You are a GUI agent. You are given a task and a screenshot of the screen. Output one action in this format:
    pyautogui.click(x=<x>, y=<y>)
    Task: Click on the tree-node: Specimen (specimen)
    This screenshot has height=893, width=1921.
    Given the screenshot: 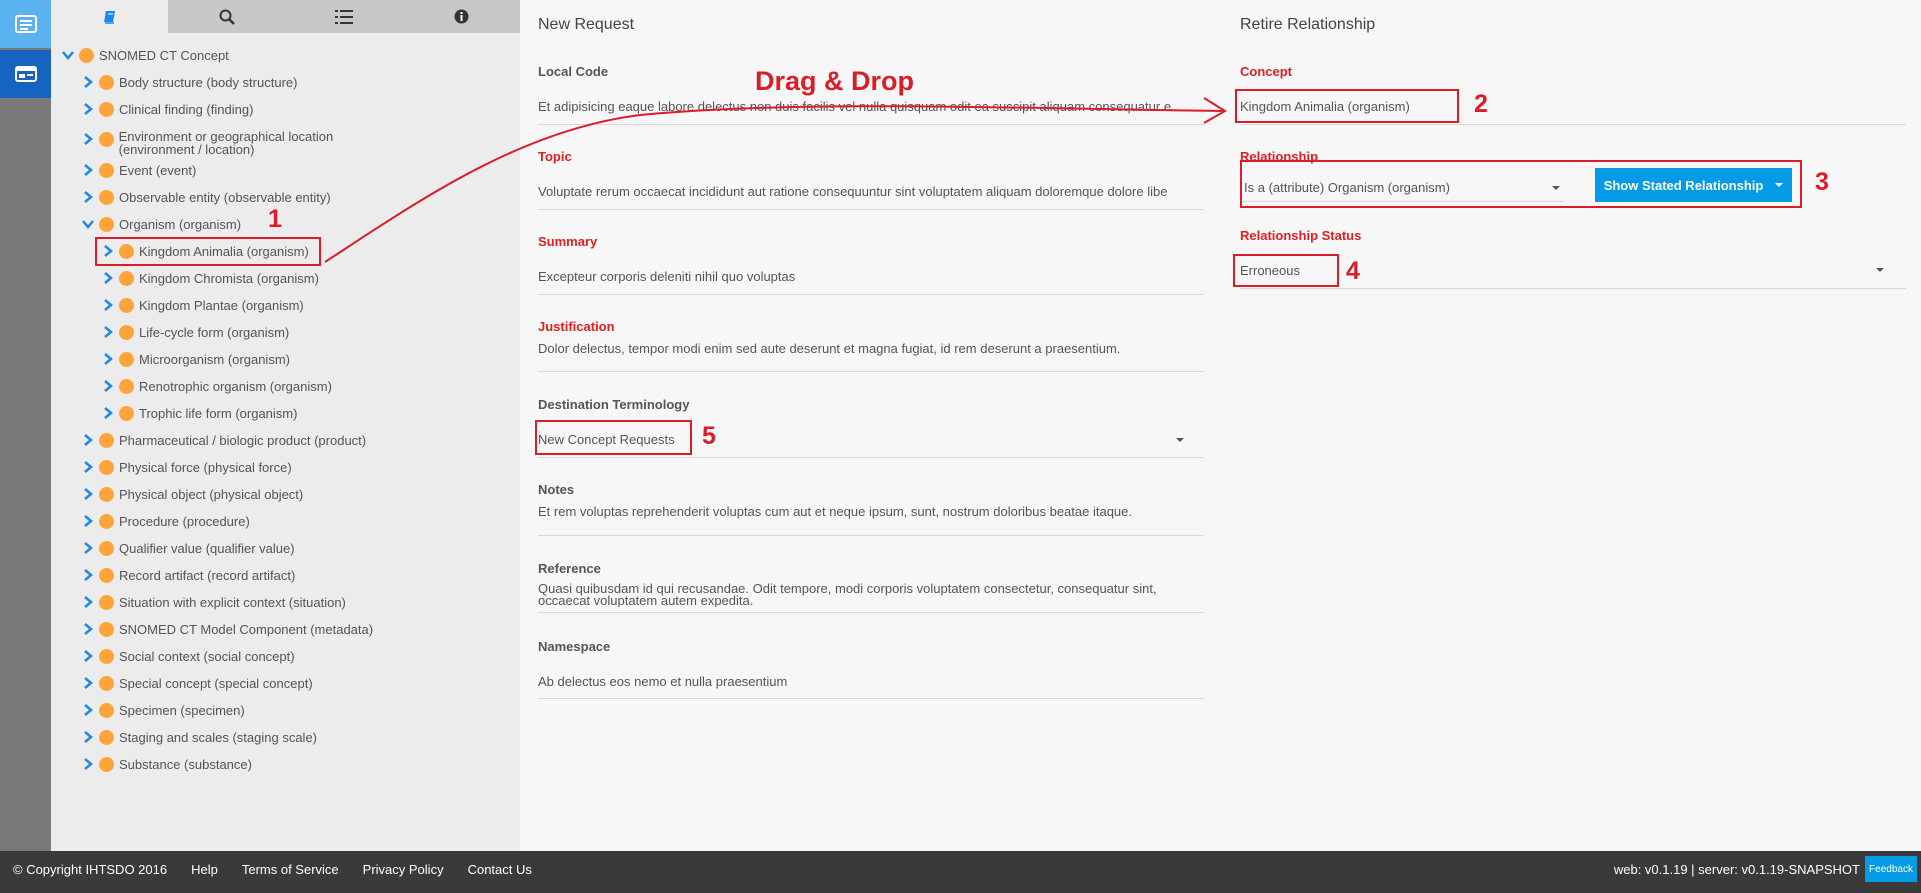 What is the action you would take?
    pyautogui.click(x=163, y=710)
    